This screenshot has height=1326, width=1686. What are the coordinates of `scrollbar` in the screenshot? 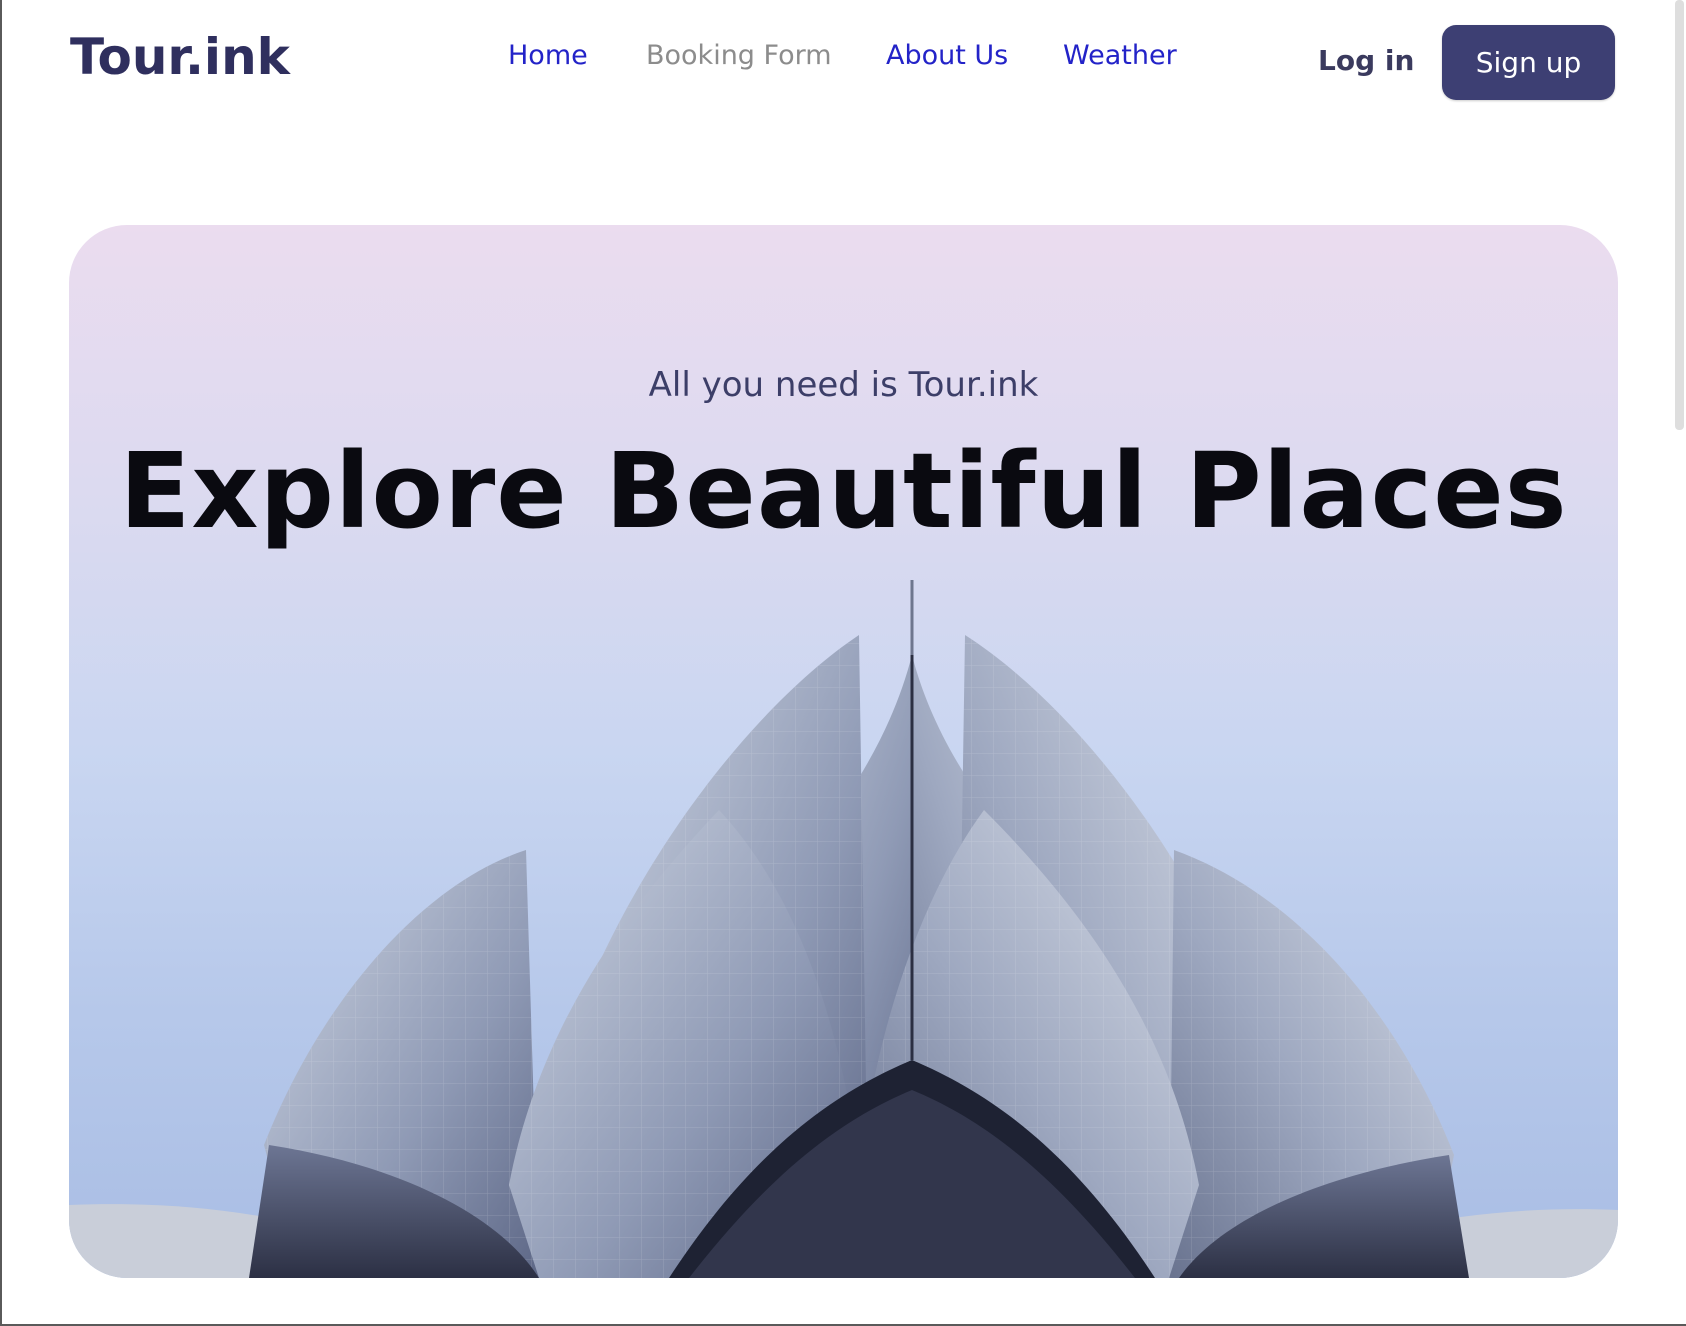 It's located at (1679, 660).